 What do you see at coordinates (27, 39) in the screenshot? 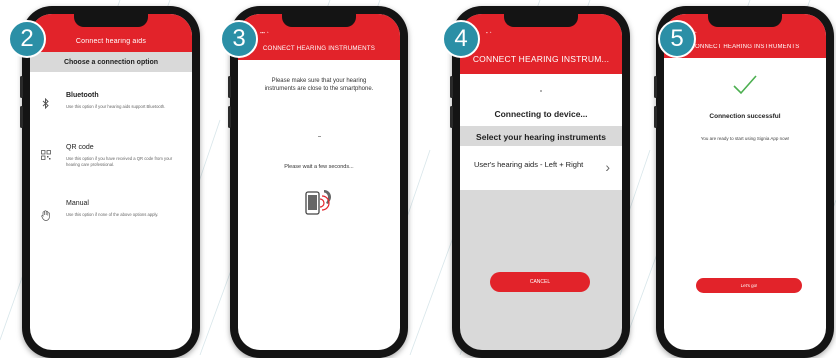
I see `step-badge-2: 2` at bounding box center [27, 39].